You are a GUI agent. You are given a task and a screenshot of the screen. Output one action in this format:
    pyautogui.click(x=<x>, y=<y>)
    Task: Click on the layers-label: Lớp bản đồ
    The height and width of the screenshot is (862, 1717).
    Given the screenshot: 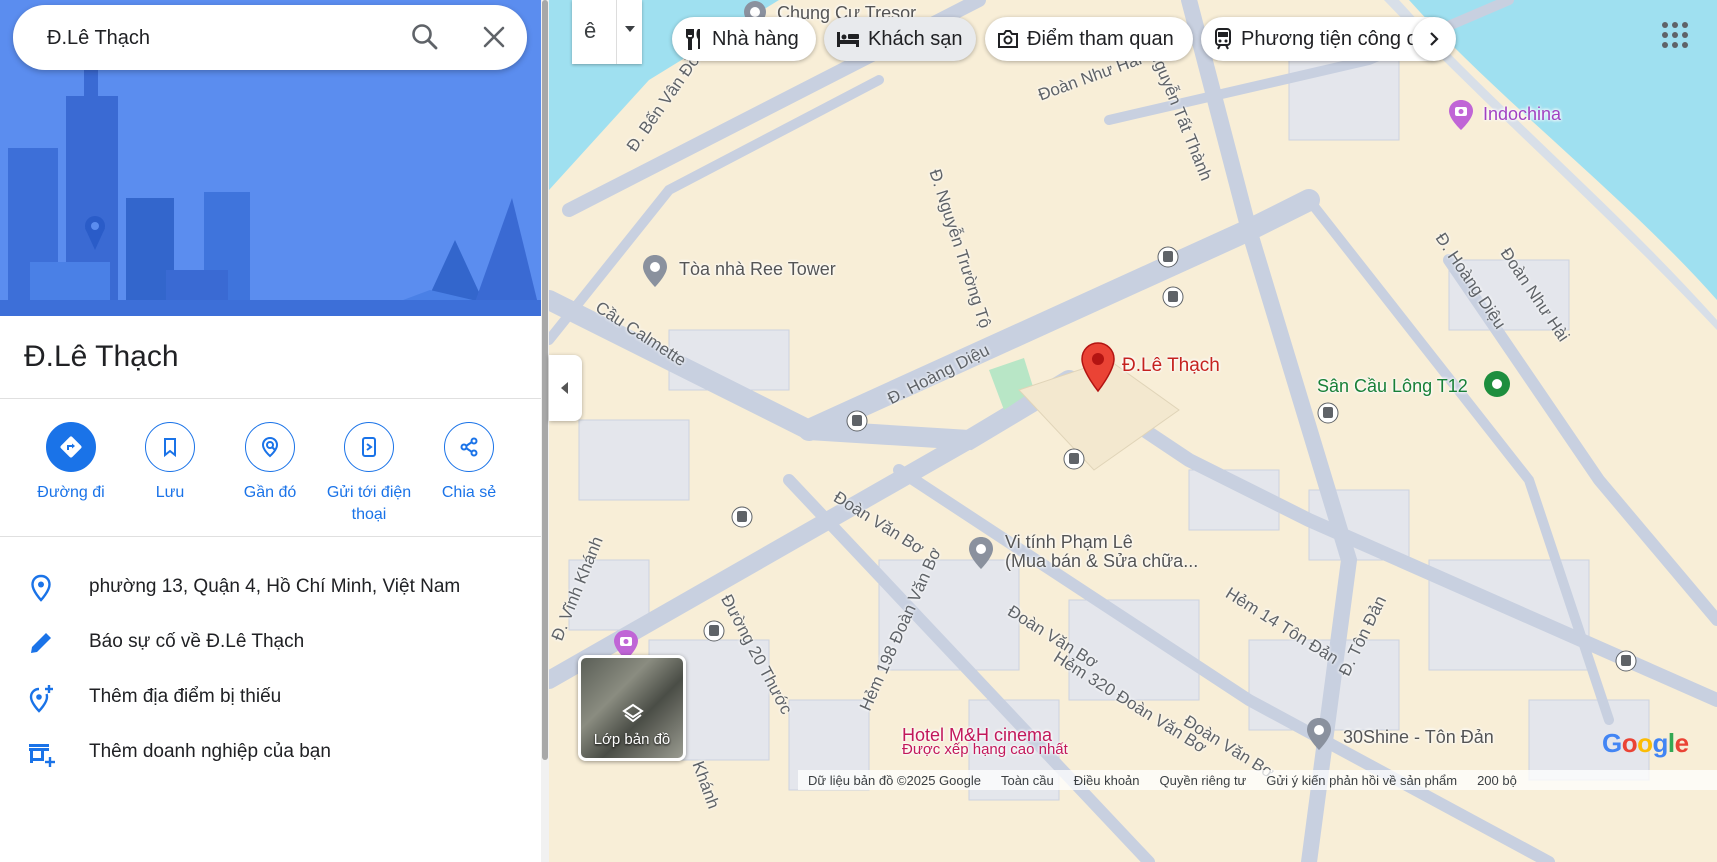 What is the action you would take?
    pyautogui.click(x=632, y=739)
    